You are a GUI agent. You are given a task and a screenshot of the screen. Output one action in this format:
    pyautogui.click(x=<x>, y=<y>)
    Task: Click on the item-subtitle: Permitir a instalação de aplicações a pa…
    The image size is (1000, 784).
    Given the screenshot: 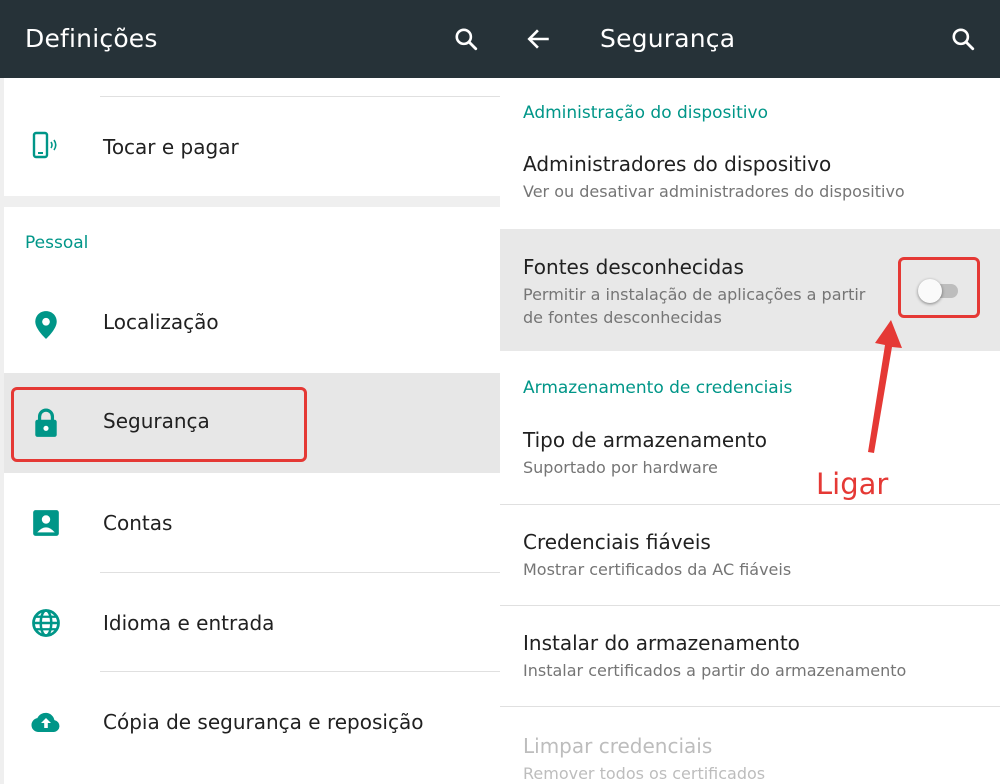 What is the action you would take?
    pyautogui.click(x=694, y=294)
    